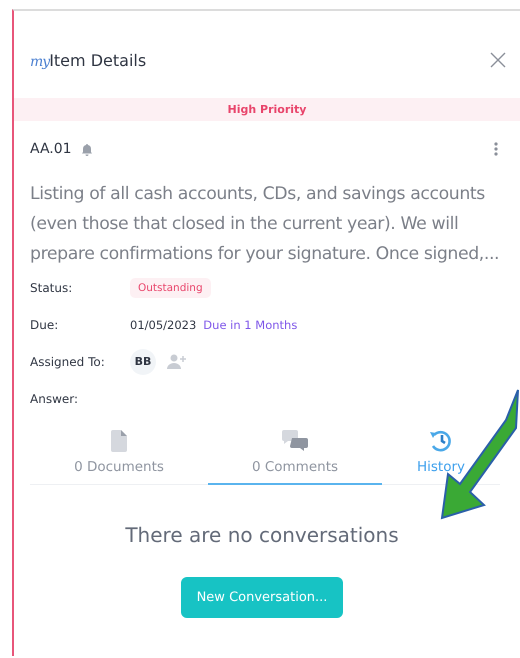 This screenshot has width=520, height=658. Describe the element at coordinates (496, 149) in the screenshot. I see `more-options-icon` at that location.